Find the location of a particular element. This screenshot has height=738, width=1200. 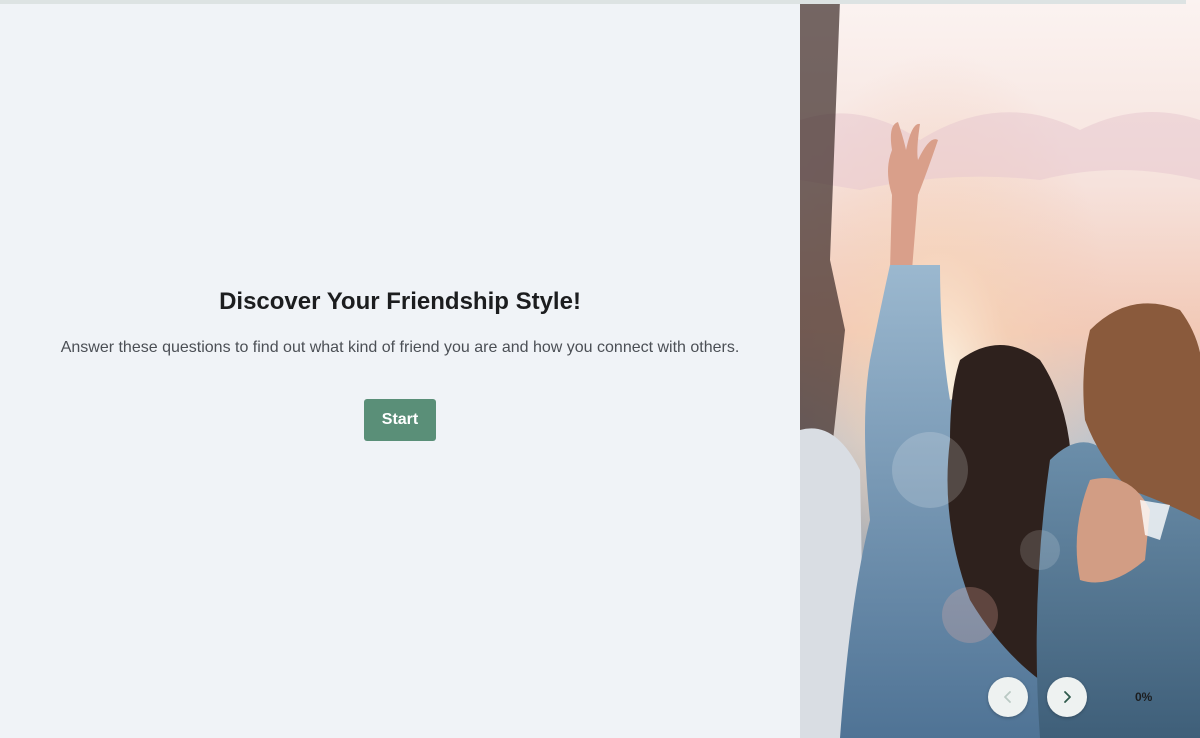

page-title: Discover Your Friendship Style! is located at coordinates (400, 301).